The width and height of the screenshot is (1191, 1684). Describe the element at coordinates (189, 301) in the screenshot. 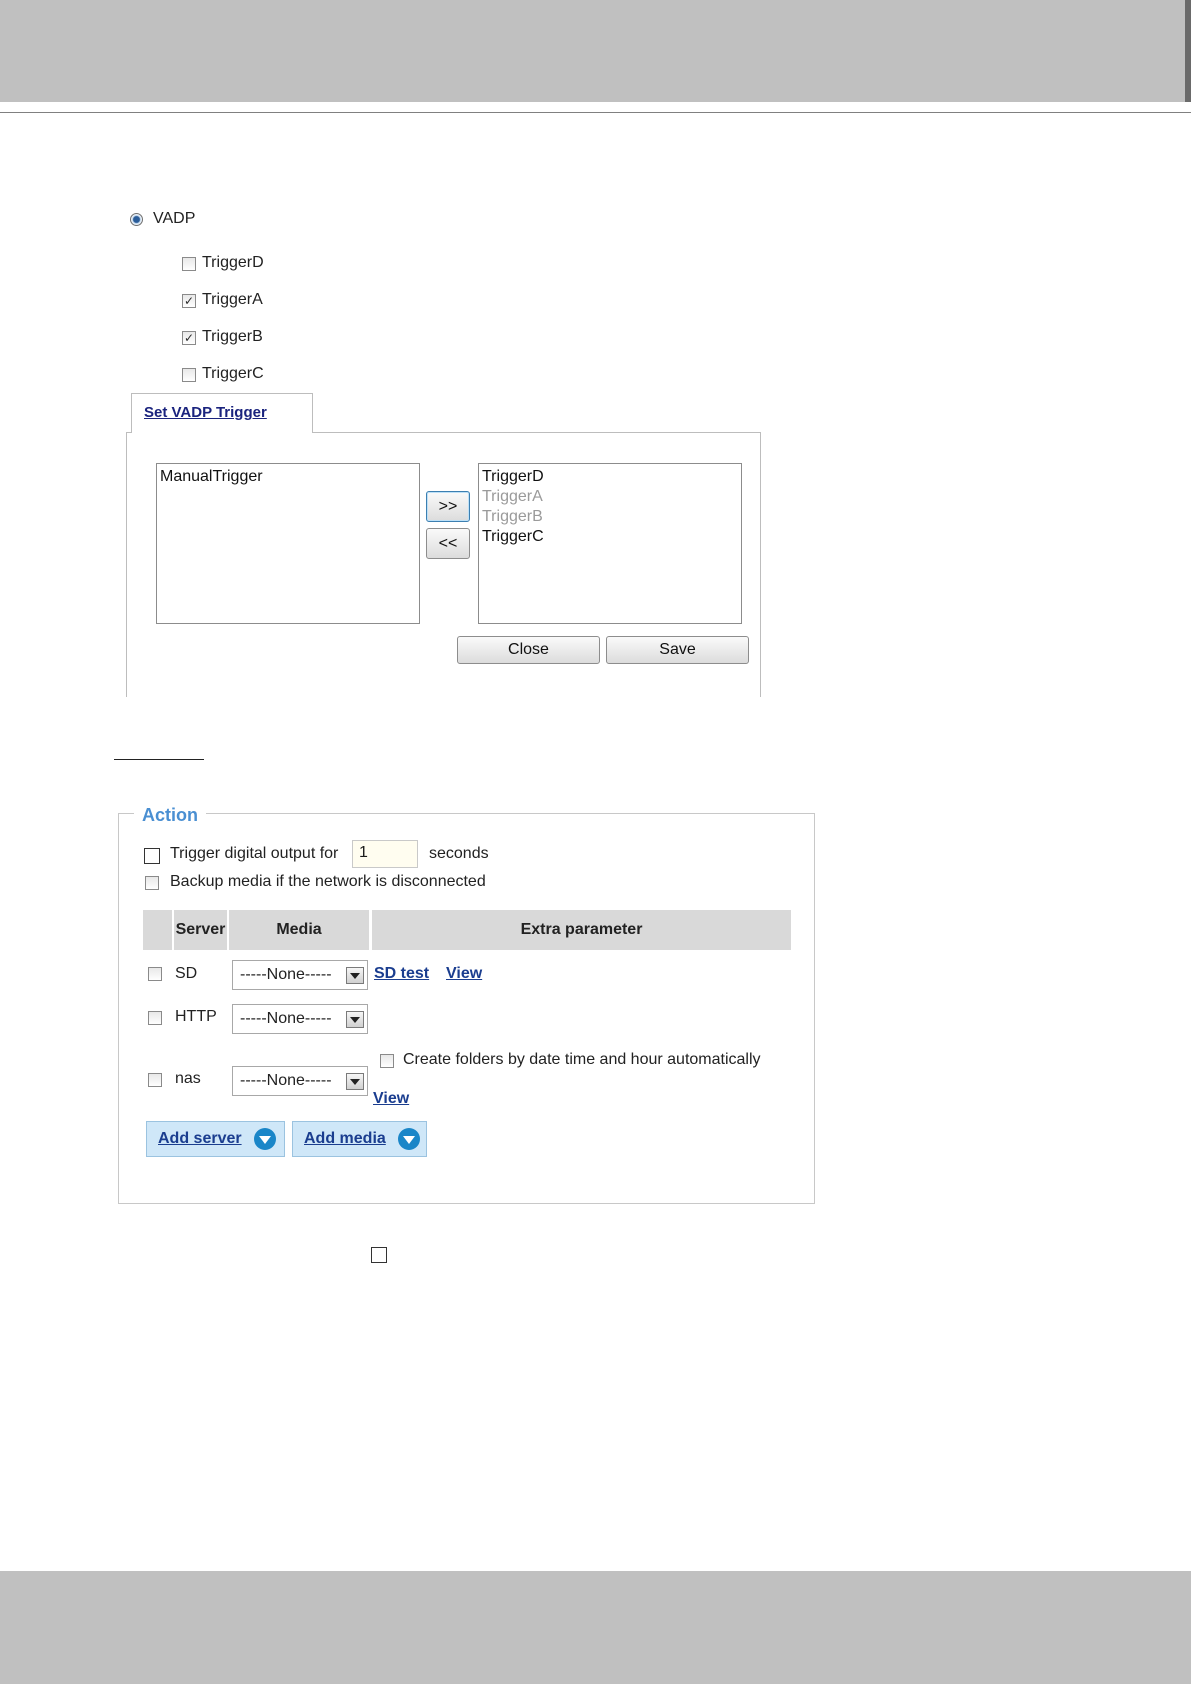

I see `trigger-a-checkbox: ✓` at that location.